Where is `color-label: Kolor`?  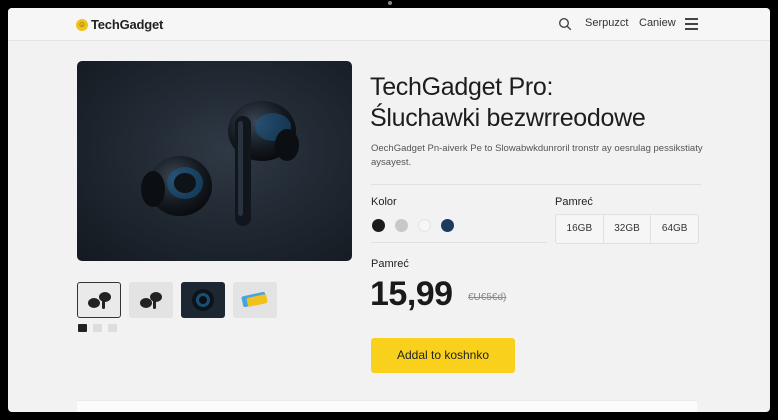
color-label: Kolor is located at coordinates (384, 202).